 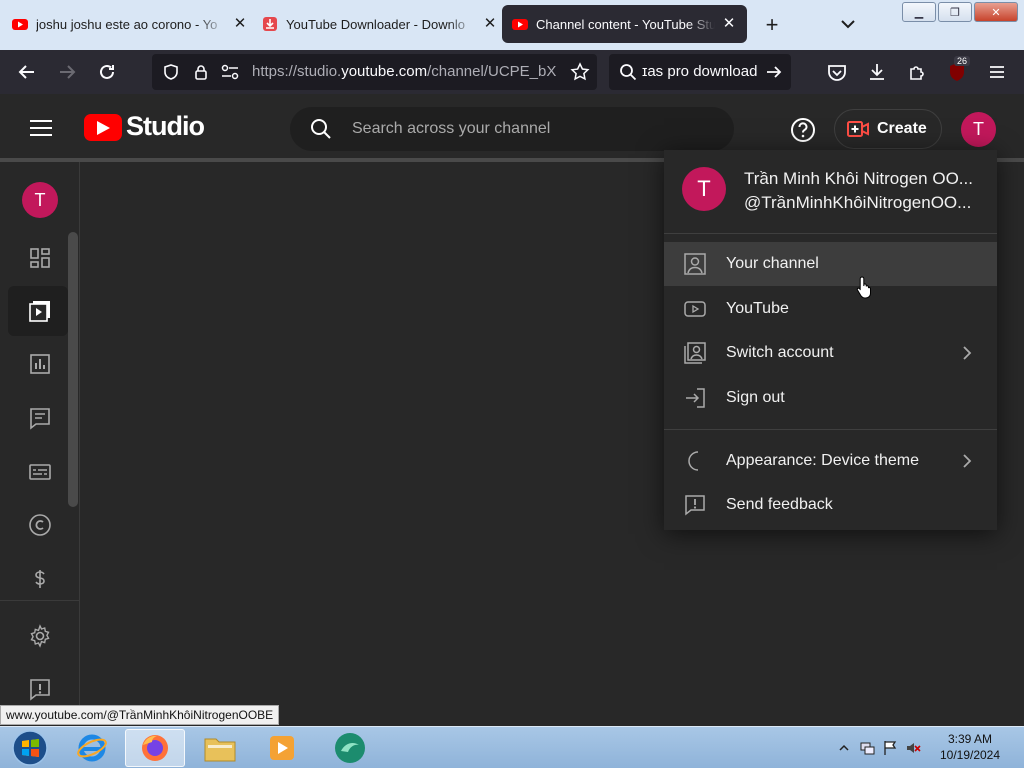 What do you see at coordinates (772, 25) in the screenshot?
I see `new-tab-icon: +` at bounding box center [772, 25].